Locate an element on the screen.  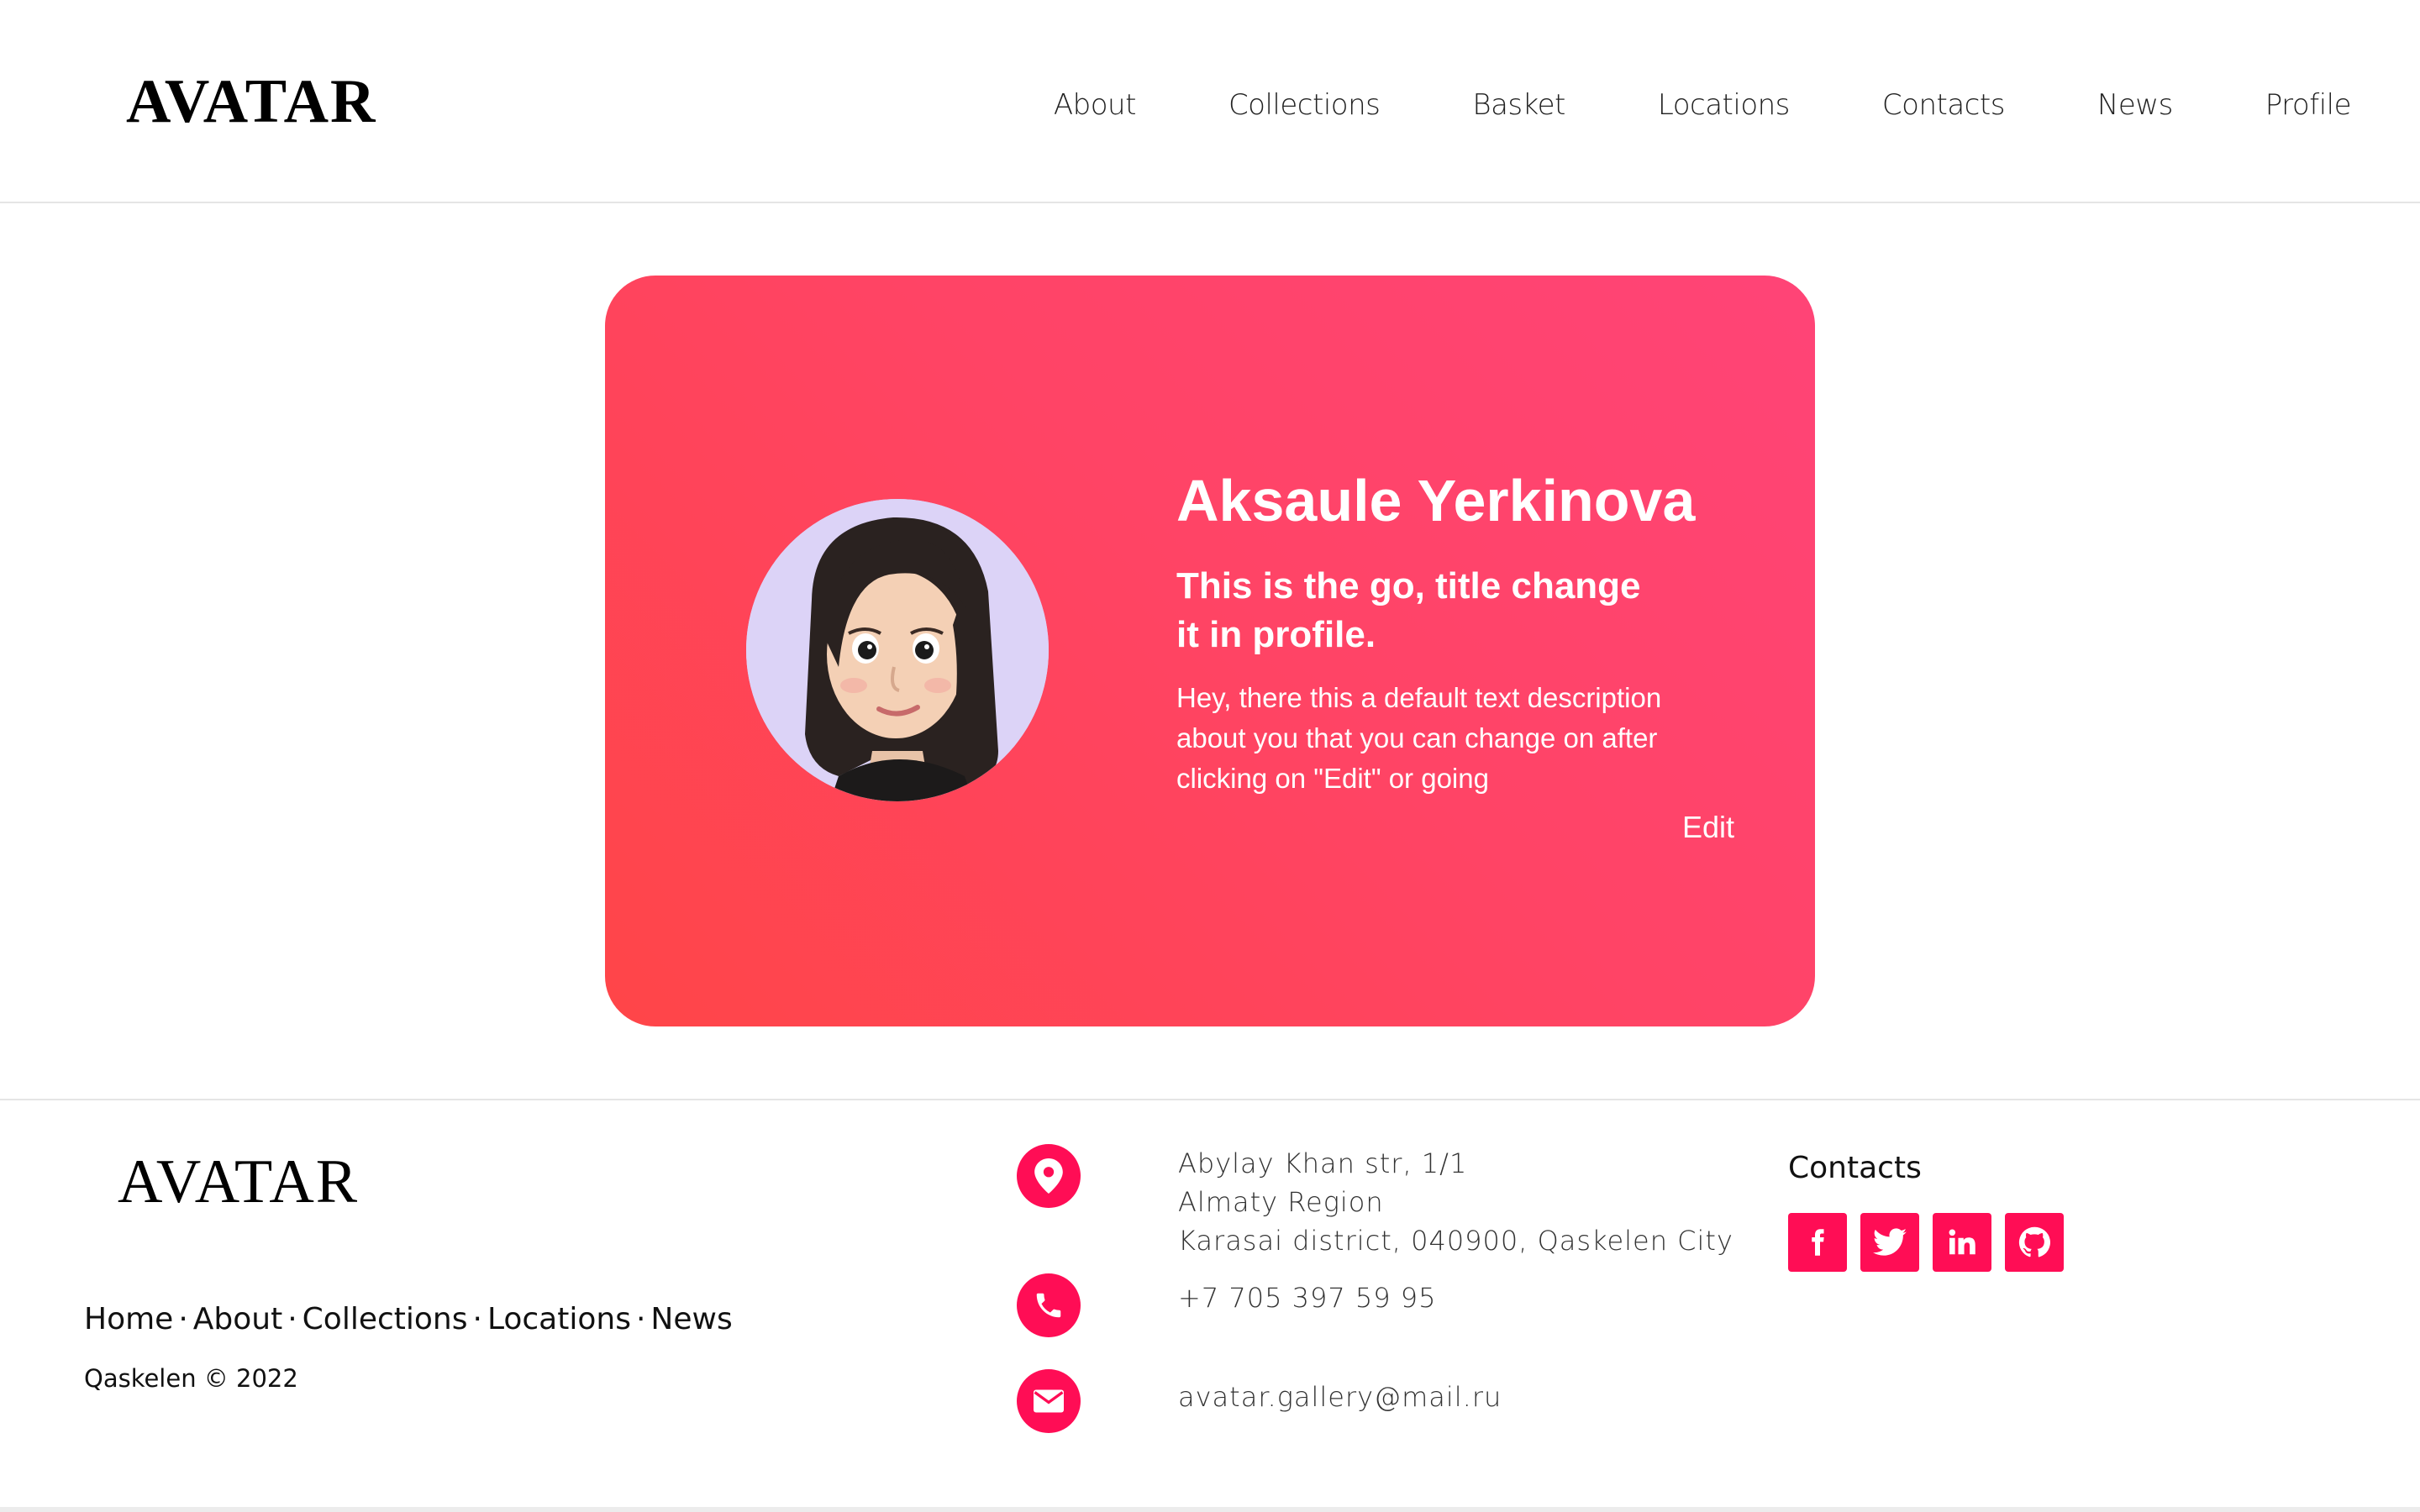
edit-profile-link: Edit is located at coordinates (1708, 827).